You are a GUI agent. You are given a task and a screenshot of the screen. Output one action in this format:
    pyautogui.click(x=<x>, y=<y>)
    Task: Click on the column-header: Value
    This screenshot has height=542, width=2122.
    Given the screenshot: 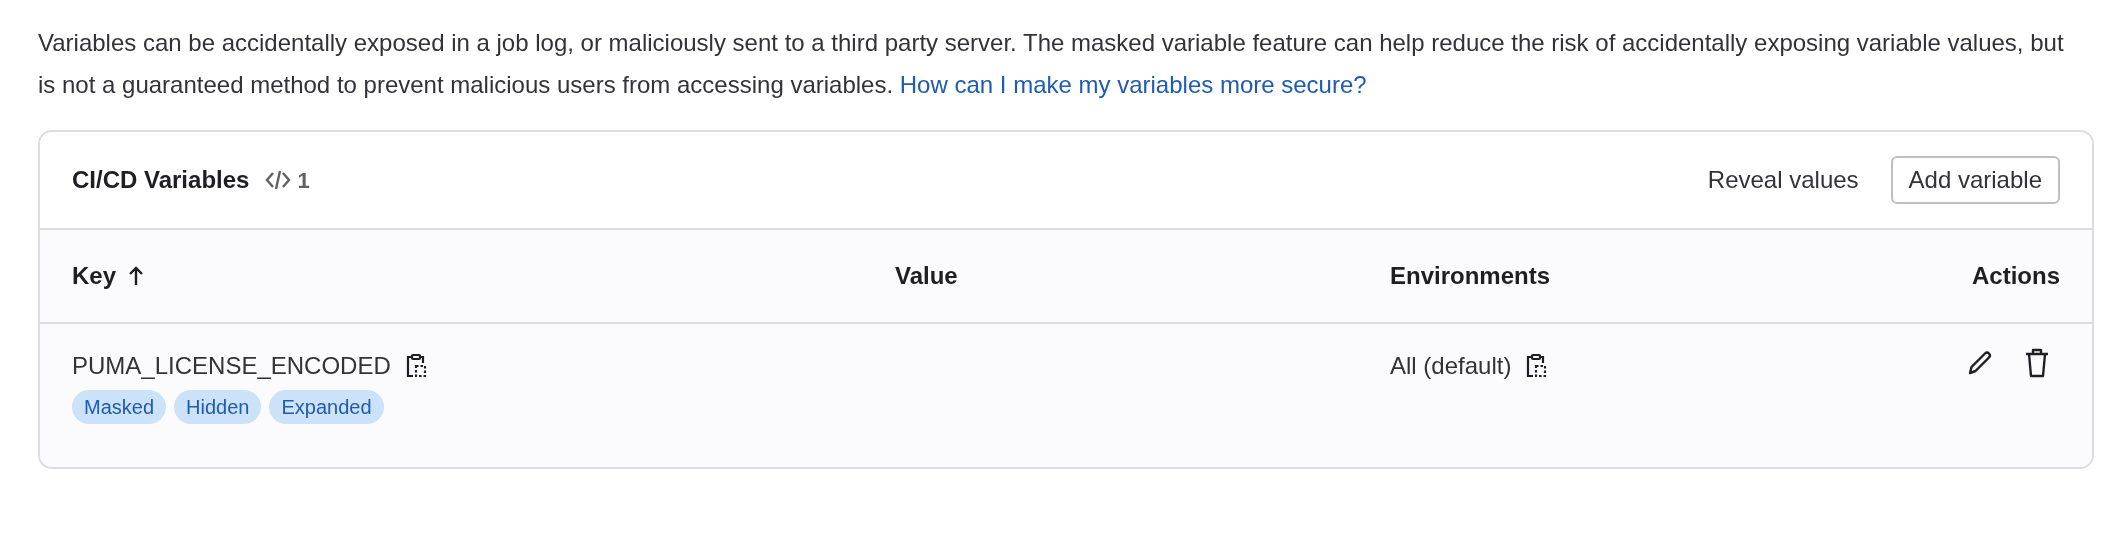 What is the action you would take?
    pyautogui.click(x=1142, y=276)
    